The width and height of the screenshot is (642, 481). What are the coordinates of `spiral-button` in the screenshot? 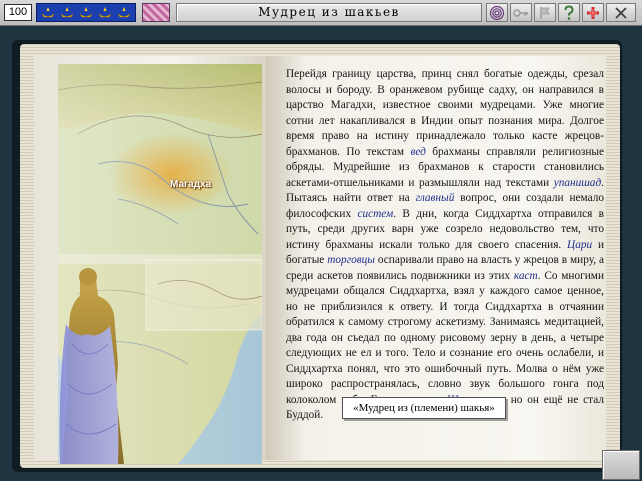 It's located at (497, 12).